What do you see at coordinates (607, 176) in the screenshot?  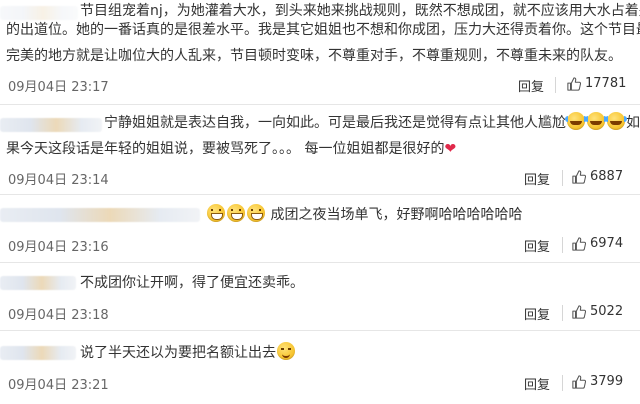 I see `like-count: 6887` at bounding box center [607, 176].